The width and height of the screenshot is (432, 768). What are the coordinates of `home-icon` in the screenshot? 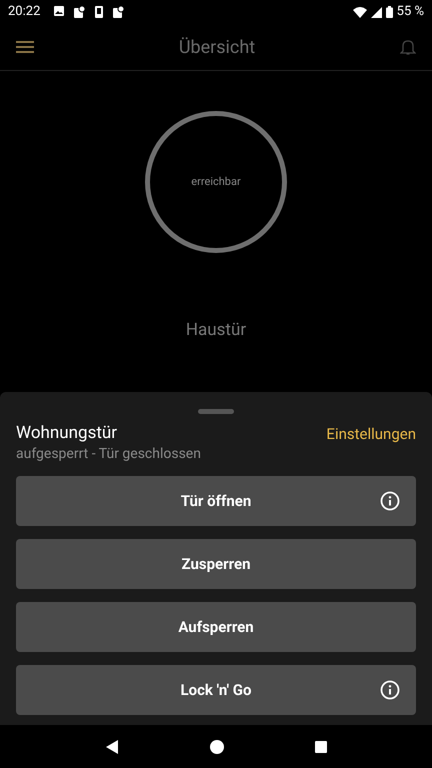 It's located at (217, 746).